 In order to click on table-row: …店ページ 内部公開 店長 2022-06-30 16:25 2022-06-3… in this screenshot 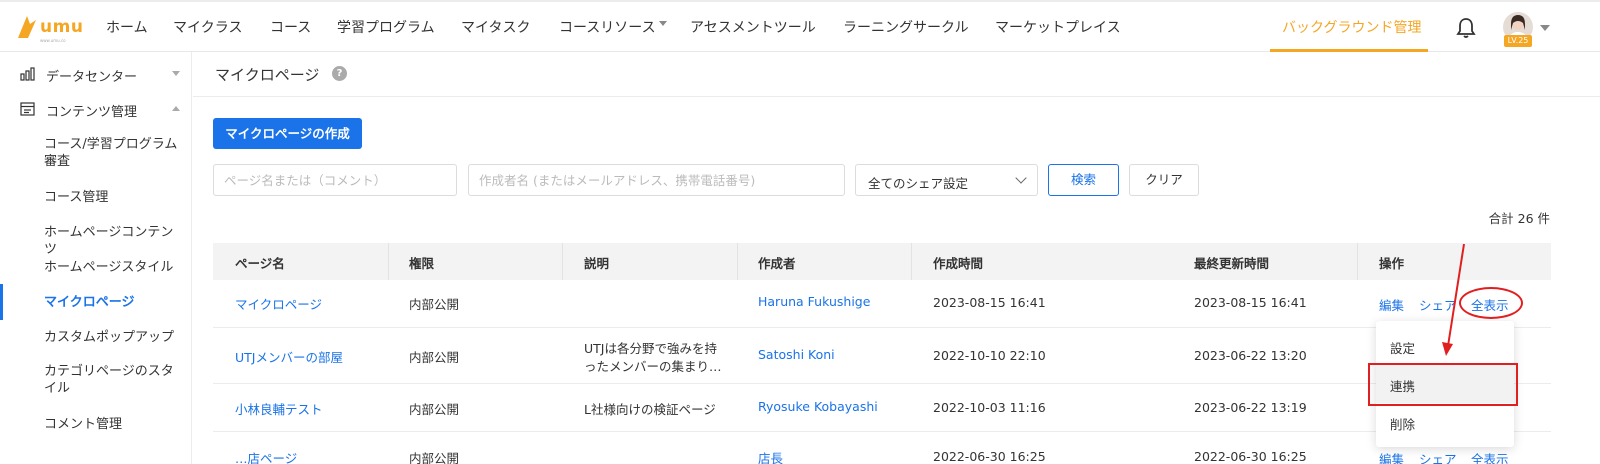, I will do `click(882, 448)`.